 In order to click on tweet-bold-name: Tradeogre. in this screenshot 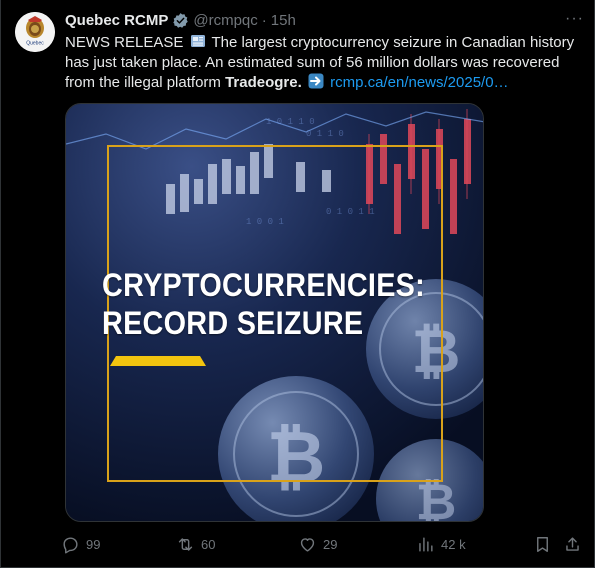, I will do `click(263, 82)`.